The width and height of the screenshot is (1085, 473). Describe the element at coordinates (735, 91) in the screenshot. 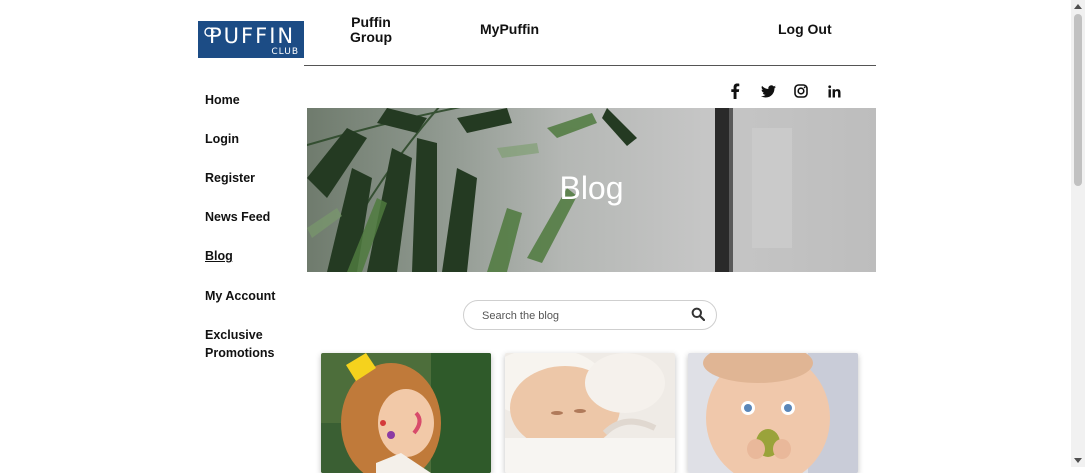

I see `facebook-icon` at that location.